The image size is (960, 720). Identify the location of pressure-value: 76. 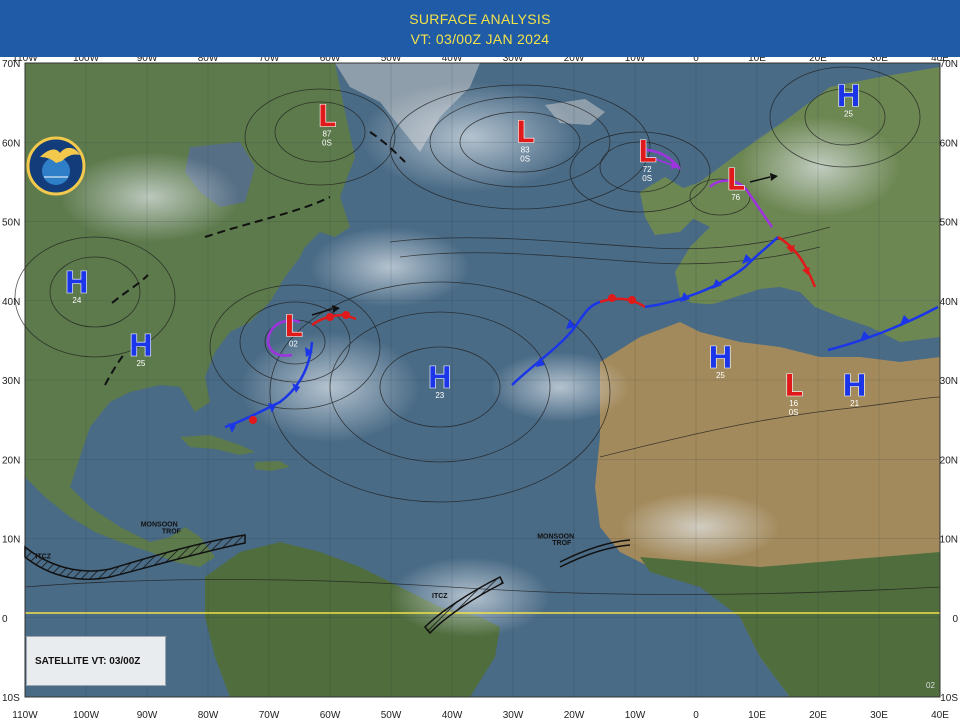
(735, 197).